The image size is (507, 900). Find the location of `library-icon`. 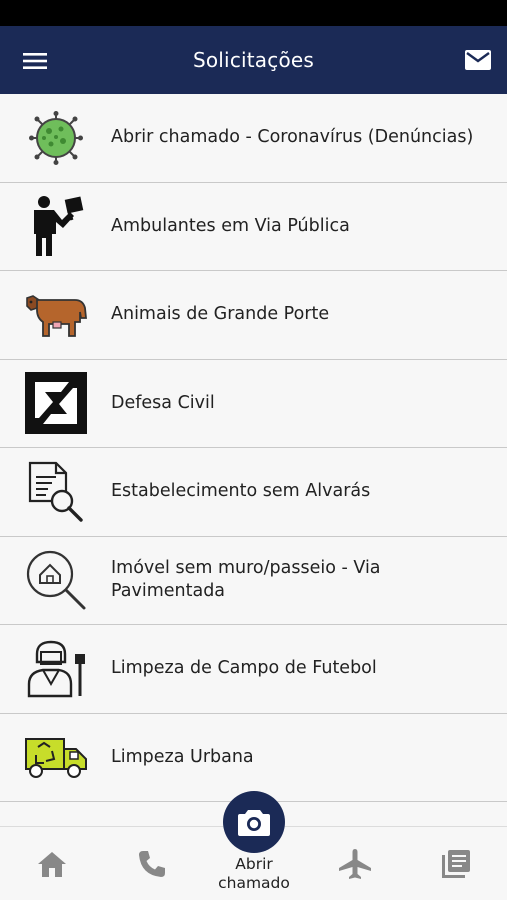

library-icon is located at coordinates (456, 864).